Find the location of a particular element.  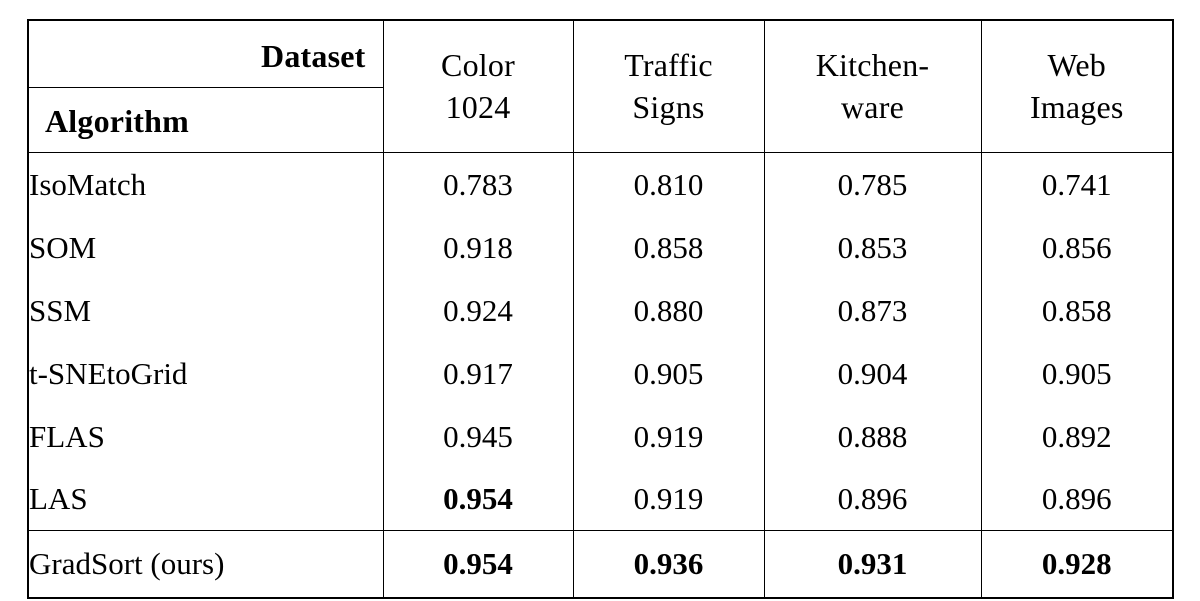

column-header-traffic-signs: Traffic Signs is located at coordinates (668, 86).